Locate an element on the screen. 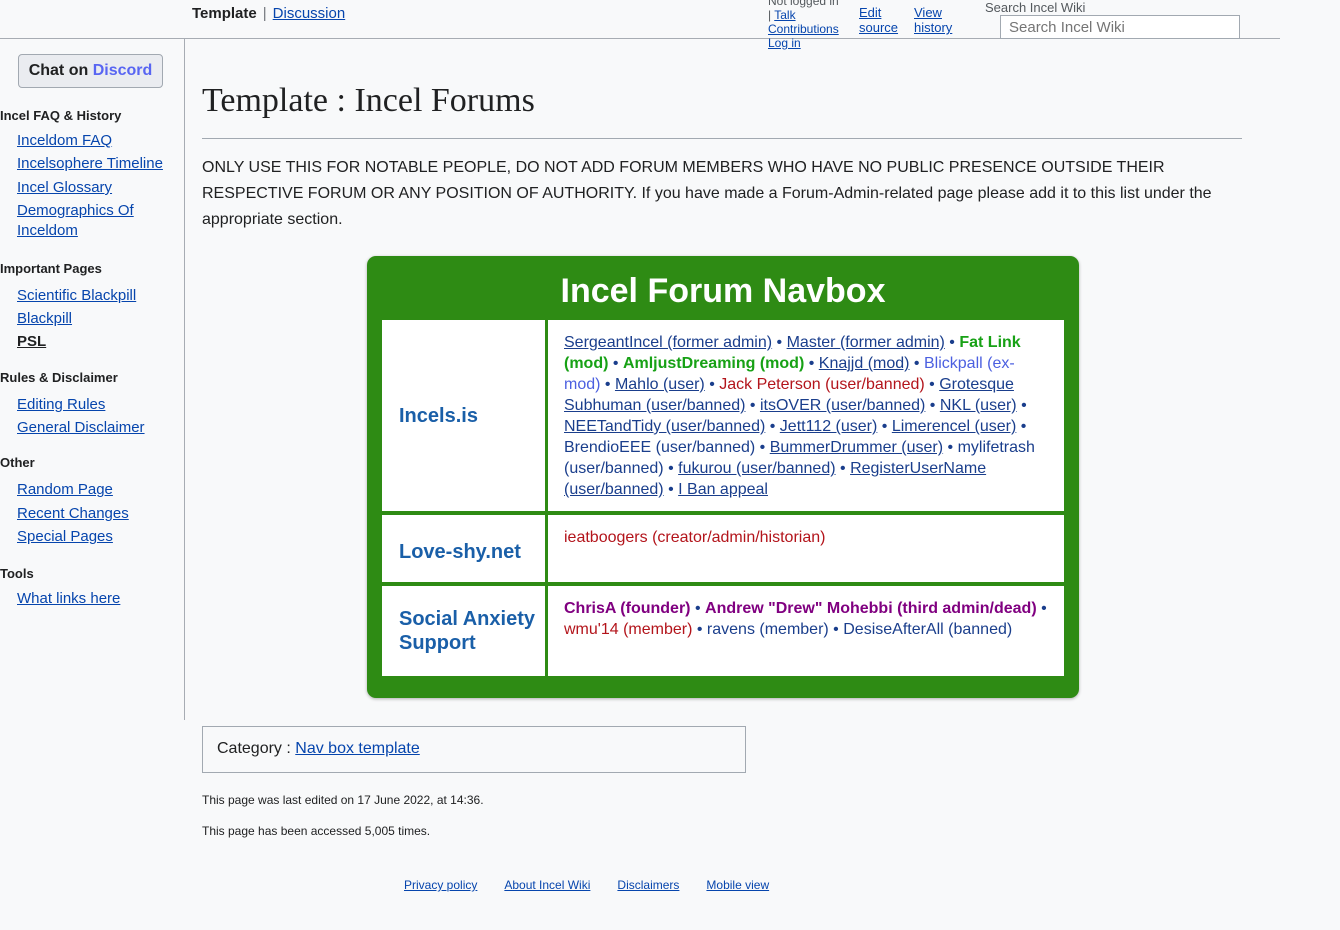 This screenshot has height=930, width=1340. history-label: history is located at coordinates (933, 27).